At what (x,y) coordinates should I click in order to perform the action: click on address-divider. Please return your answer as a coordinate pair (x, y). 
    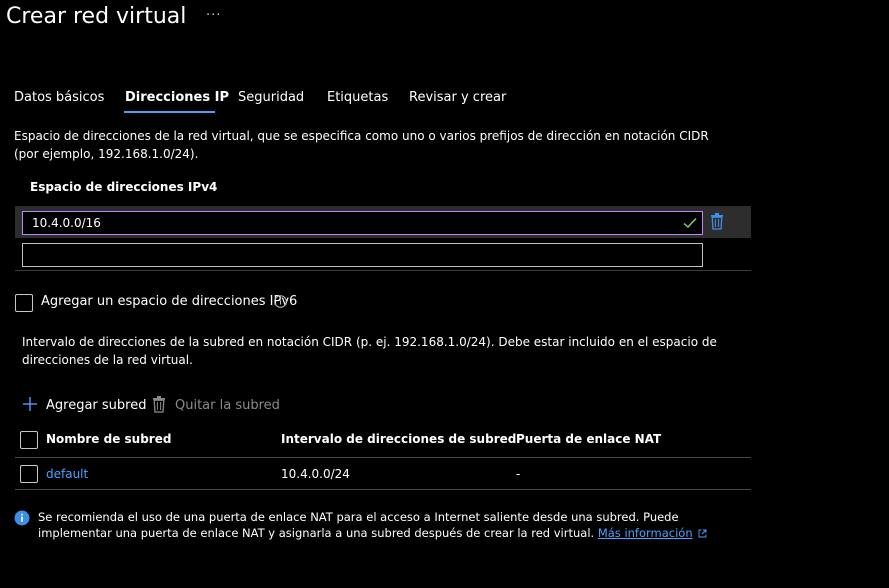
    Looking at the image, I should click on (383, 270).